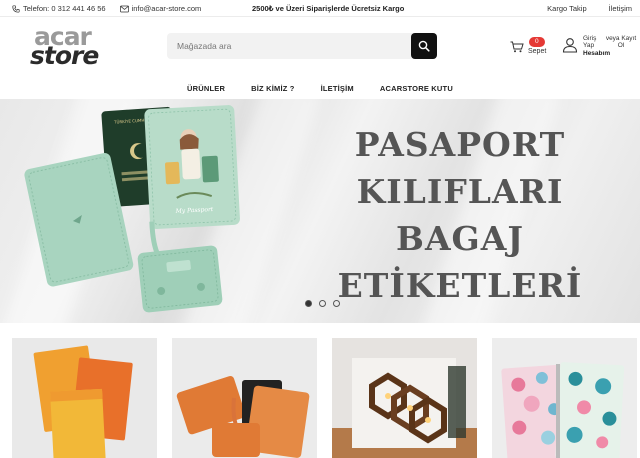 Image resolution: width=640 pixels, height=458 pixels. What do you see at coordinates (460, 144) in the screenshot?
I see `hero-line: PASAPORT` at bounding box center [460, 144].